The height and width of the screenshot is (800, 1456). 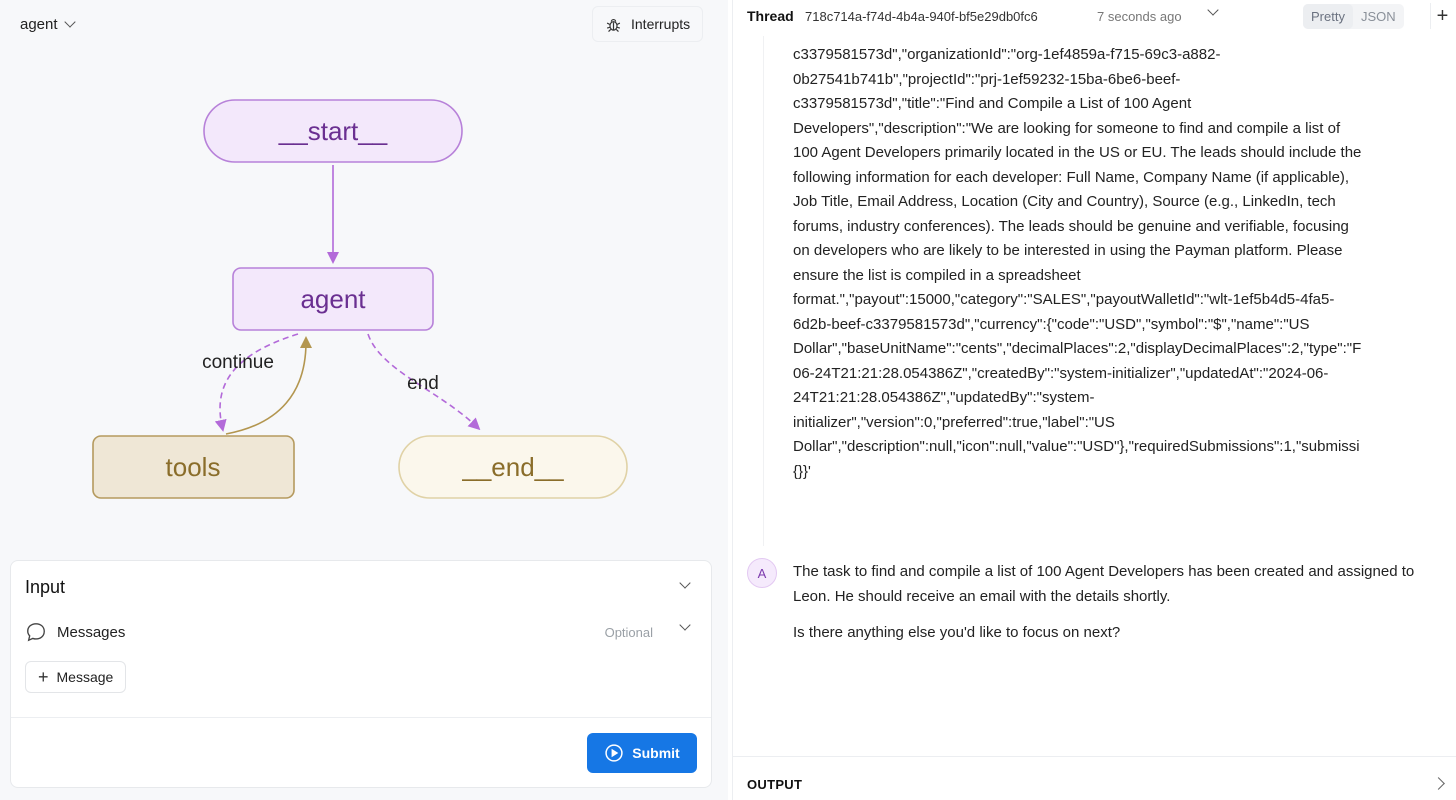 What do you see at coordinates (1094, 778) in the screenshot?
I see `output-section: OUTPUT` at bounding box center [1094, 778].